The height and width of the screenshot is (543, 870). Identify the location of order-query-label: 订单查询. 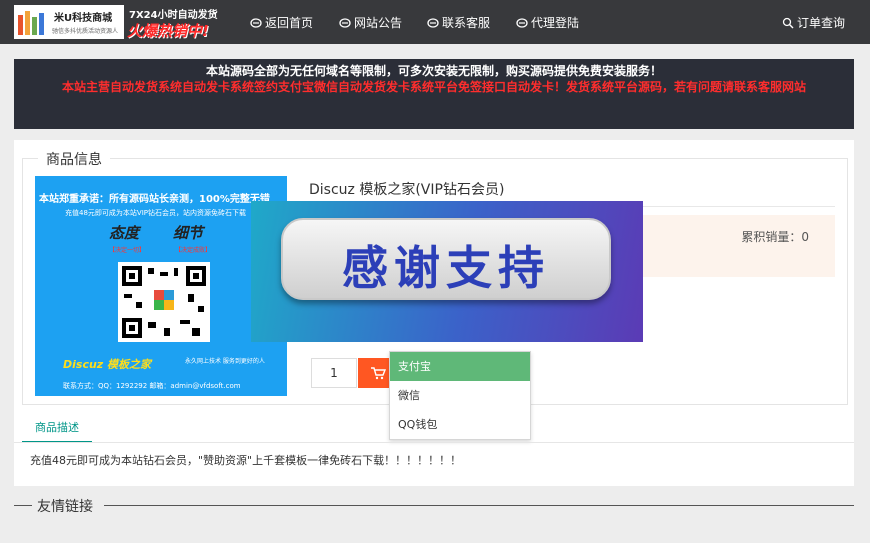
(821, 23).